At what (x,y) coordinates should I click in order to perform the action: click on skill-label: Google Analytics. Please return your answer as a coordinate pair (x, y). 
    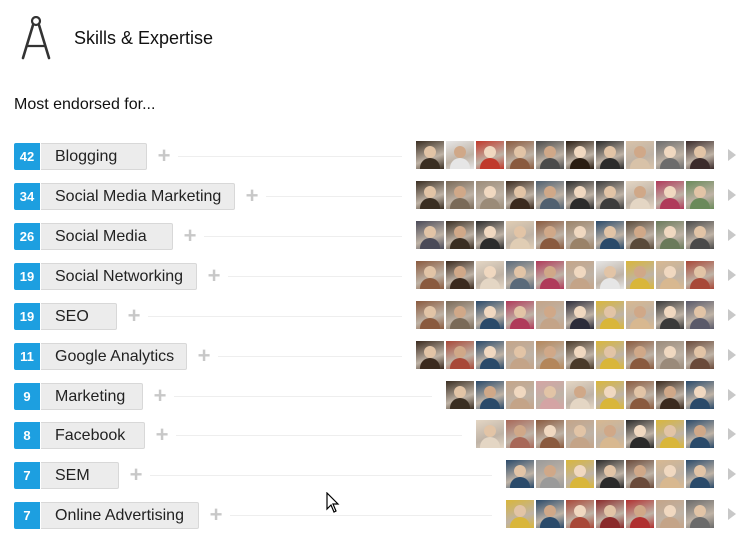
    Looking at the image, I should click on (114, 356).